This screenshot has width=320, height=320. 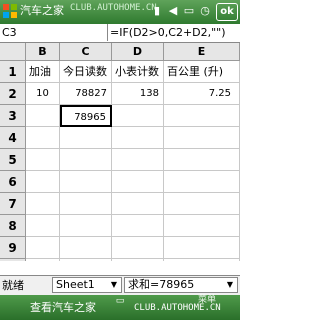 I want to click on cell-d1: 小表计数, so click(x=138, y=72).